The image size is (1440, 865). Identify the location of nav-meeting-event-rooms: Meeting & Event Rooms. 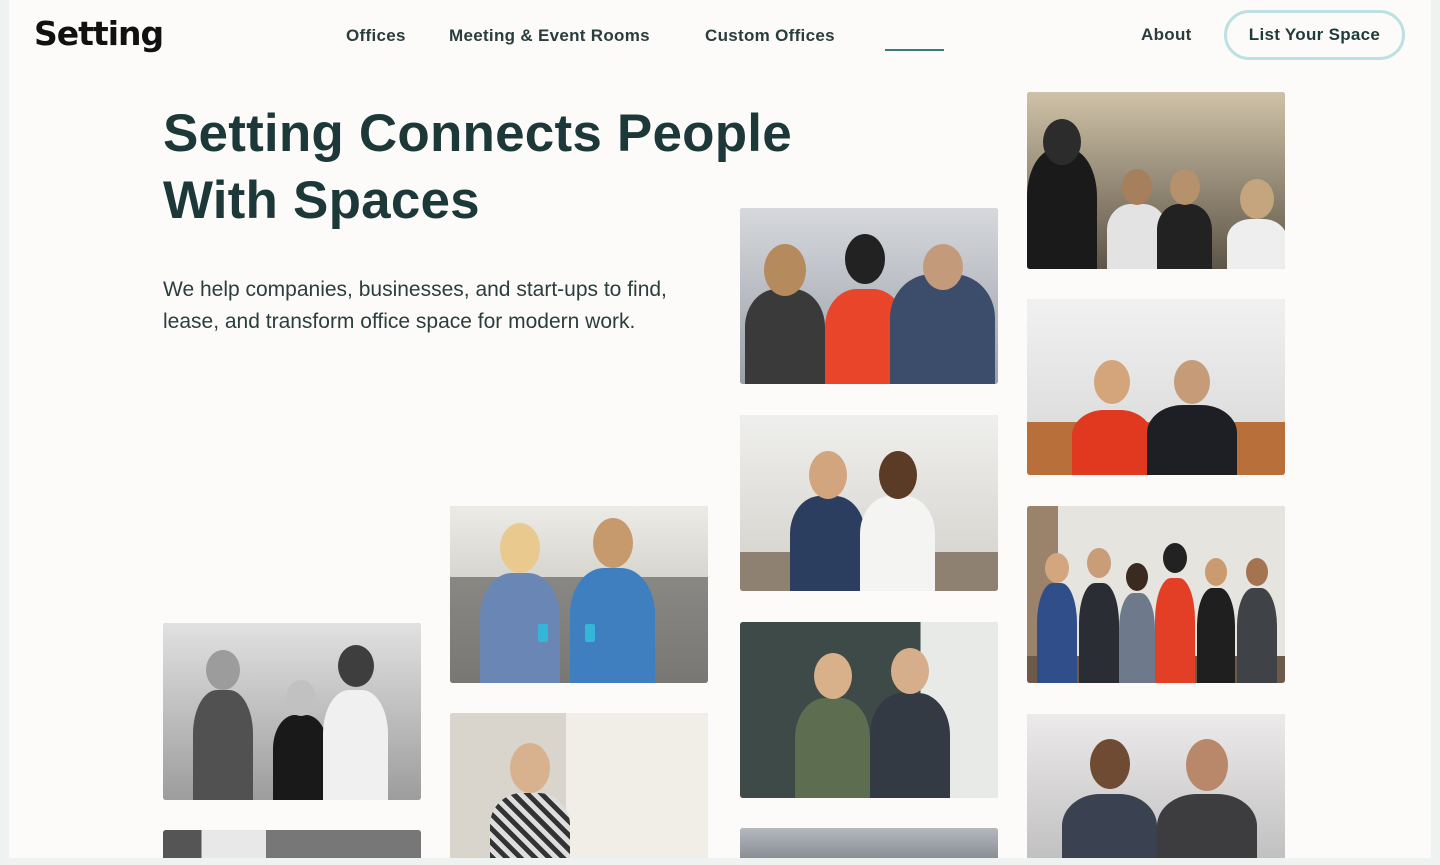
(549, 36).